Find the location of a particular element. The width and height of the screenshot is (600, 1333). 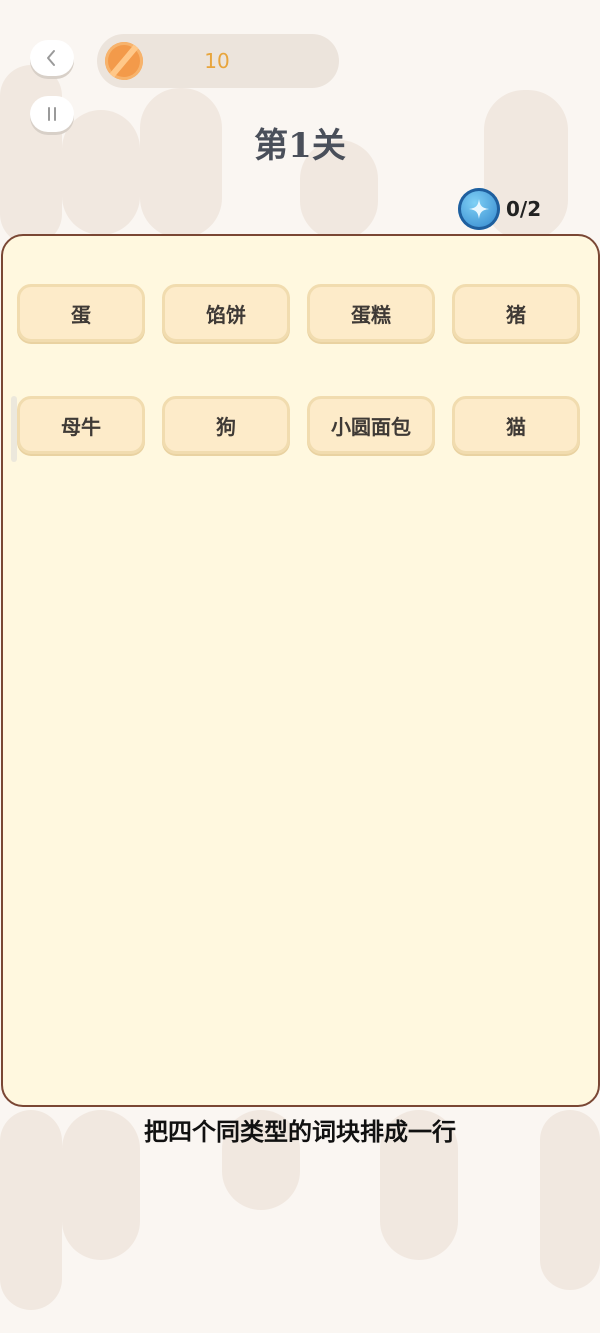

word-tile: 猫 is located at coordinates (516, 425).